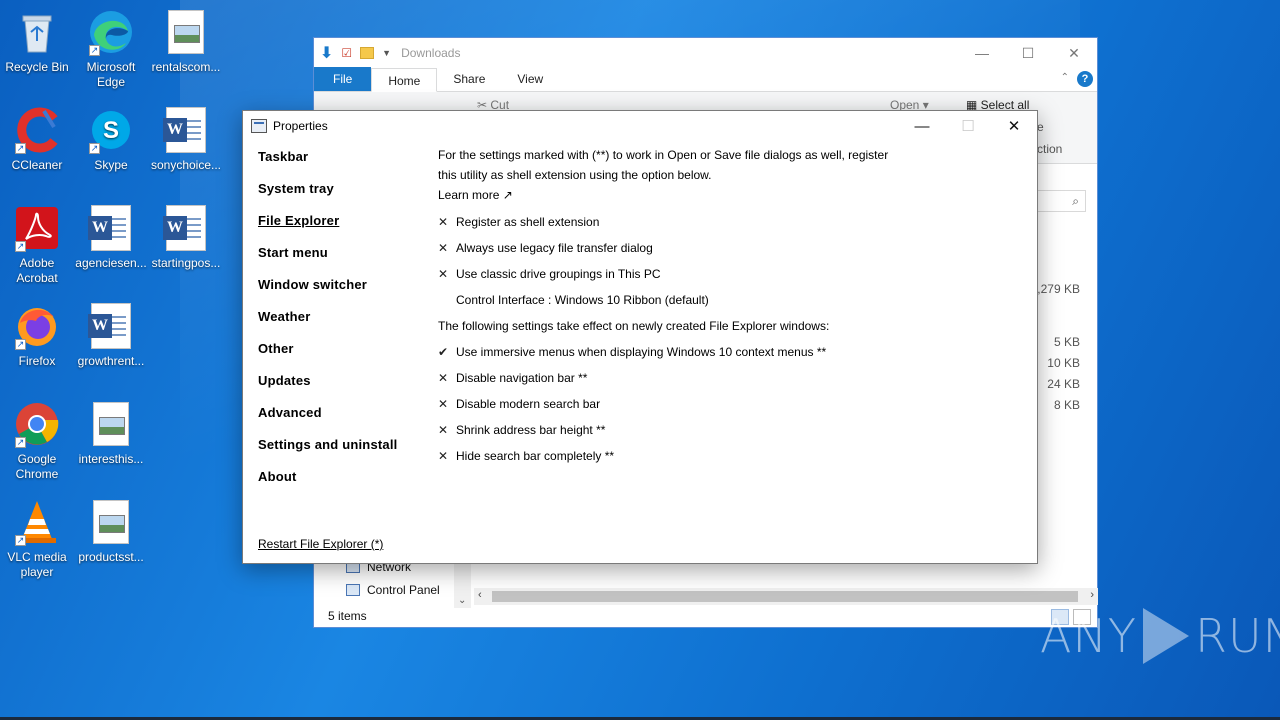 The height and width of the screenshot is (720, 1280). I want to click on option-label: Hide search bar completely **, so click(535, 456).